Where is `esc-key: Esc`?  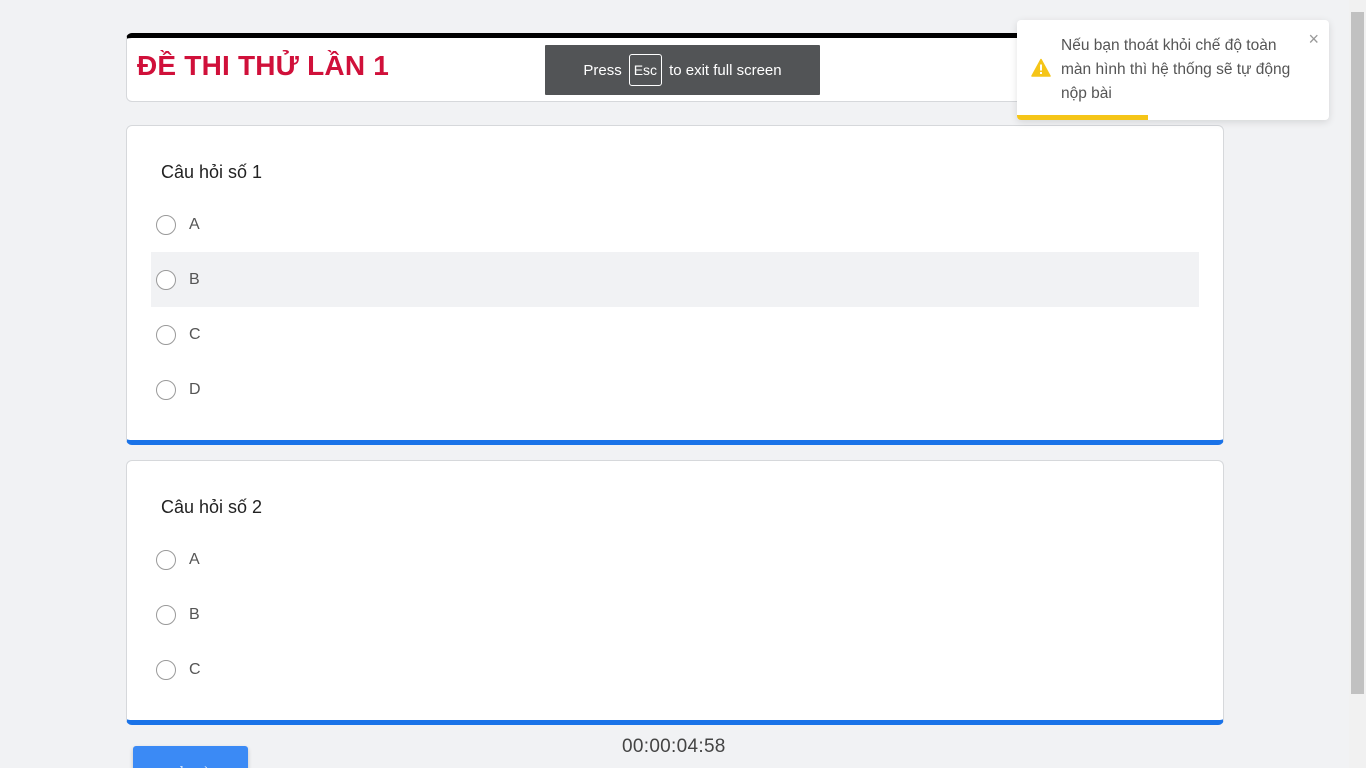 esc-key: Esc is located at coordinates (645, 70).